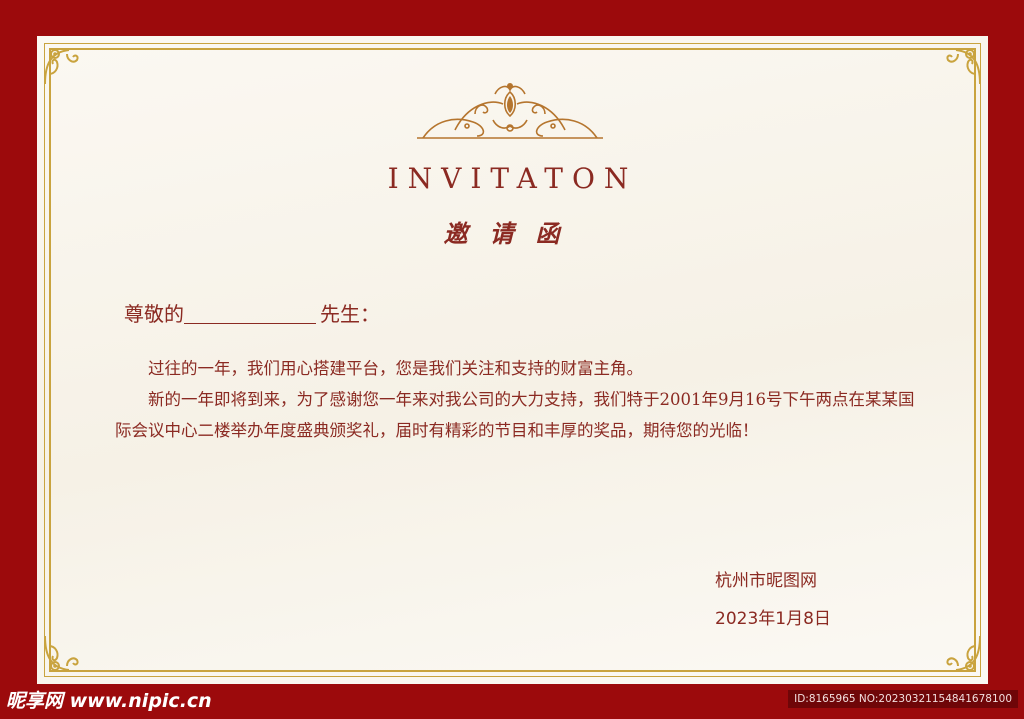  I want to click on crest-ornament-icon, so click(510, 111).